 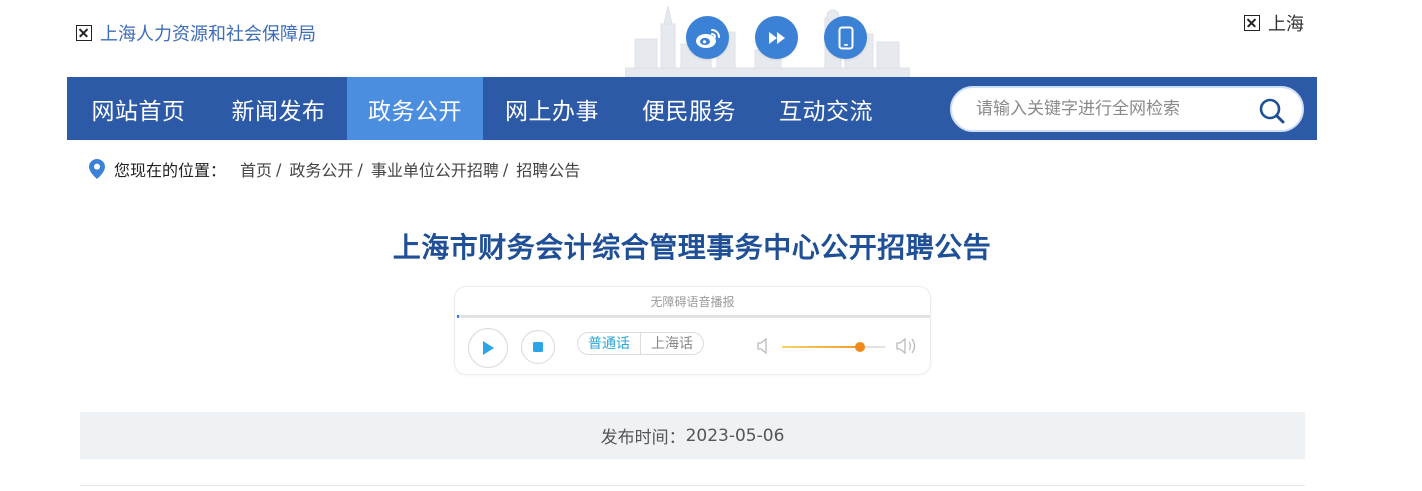 I want to click on nav-item-news: 新闻发布, so click(x=278, y=108).